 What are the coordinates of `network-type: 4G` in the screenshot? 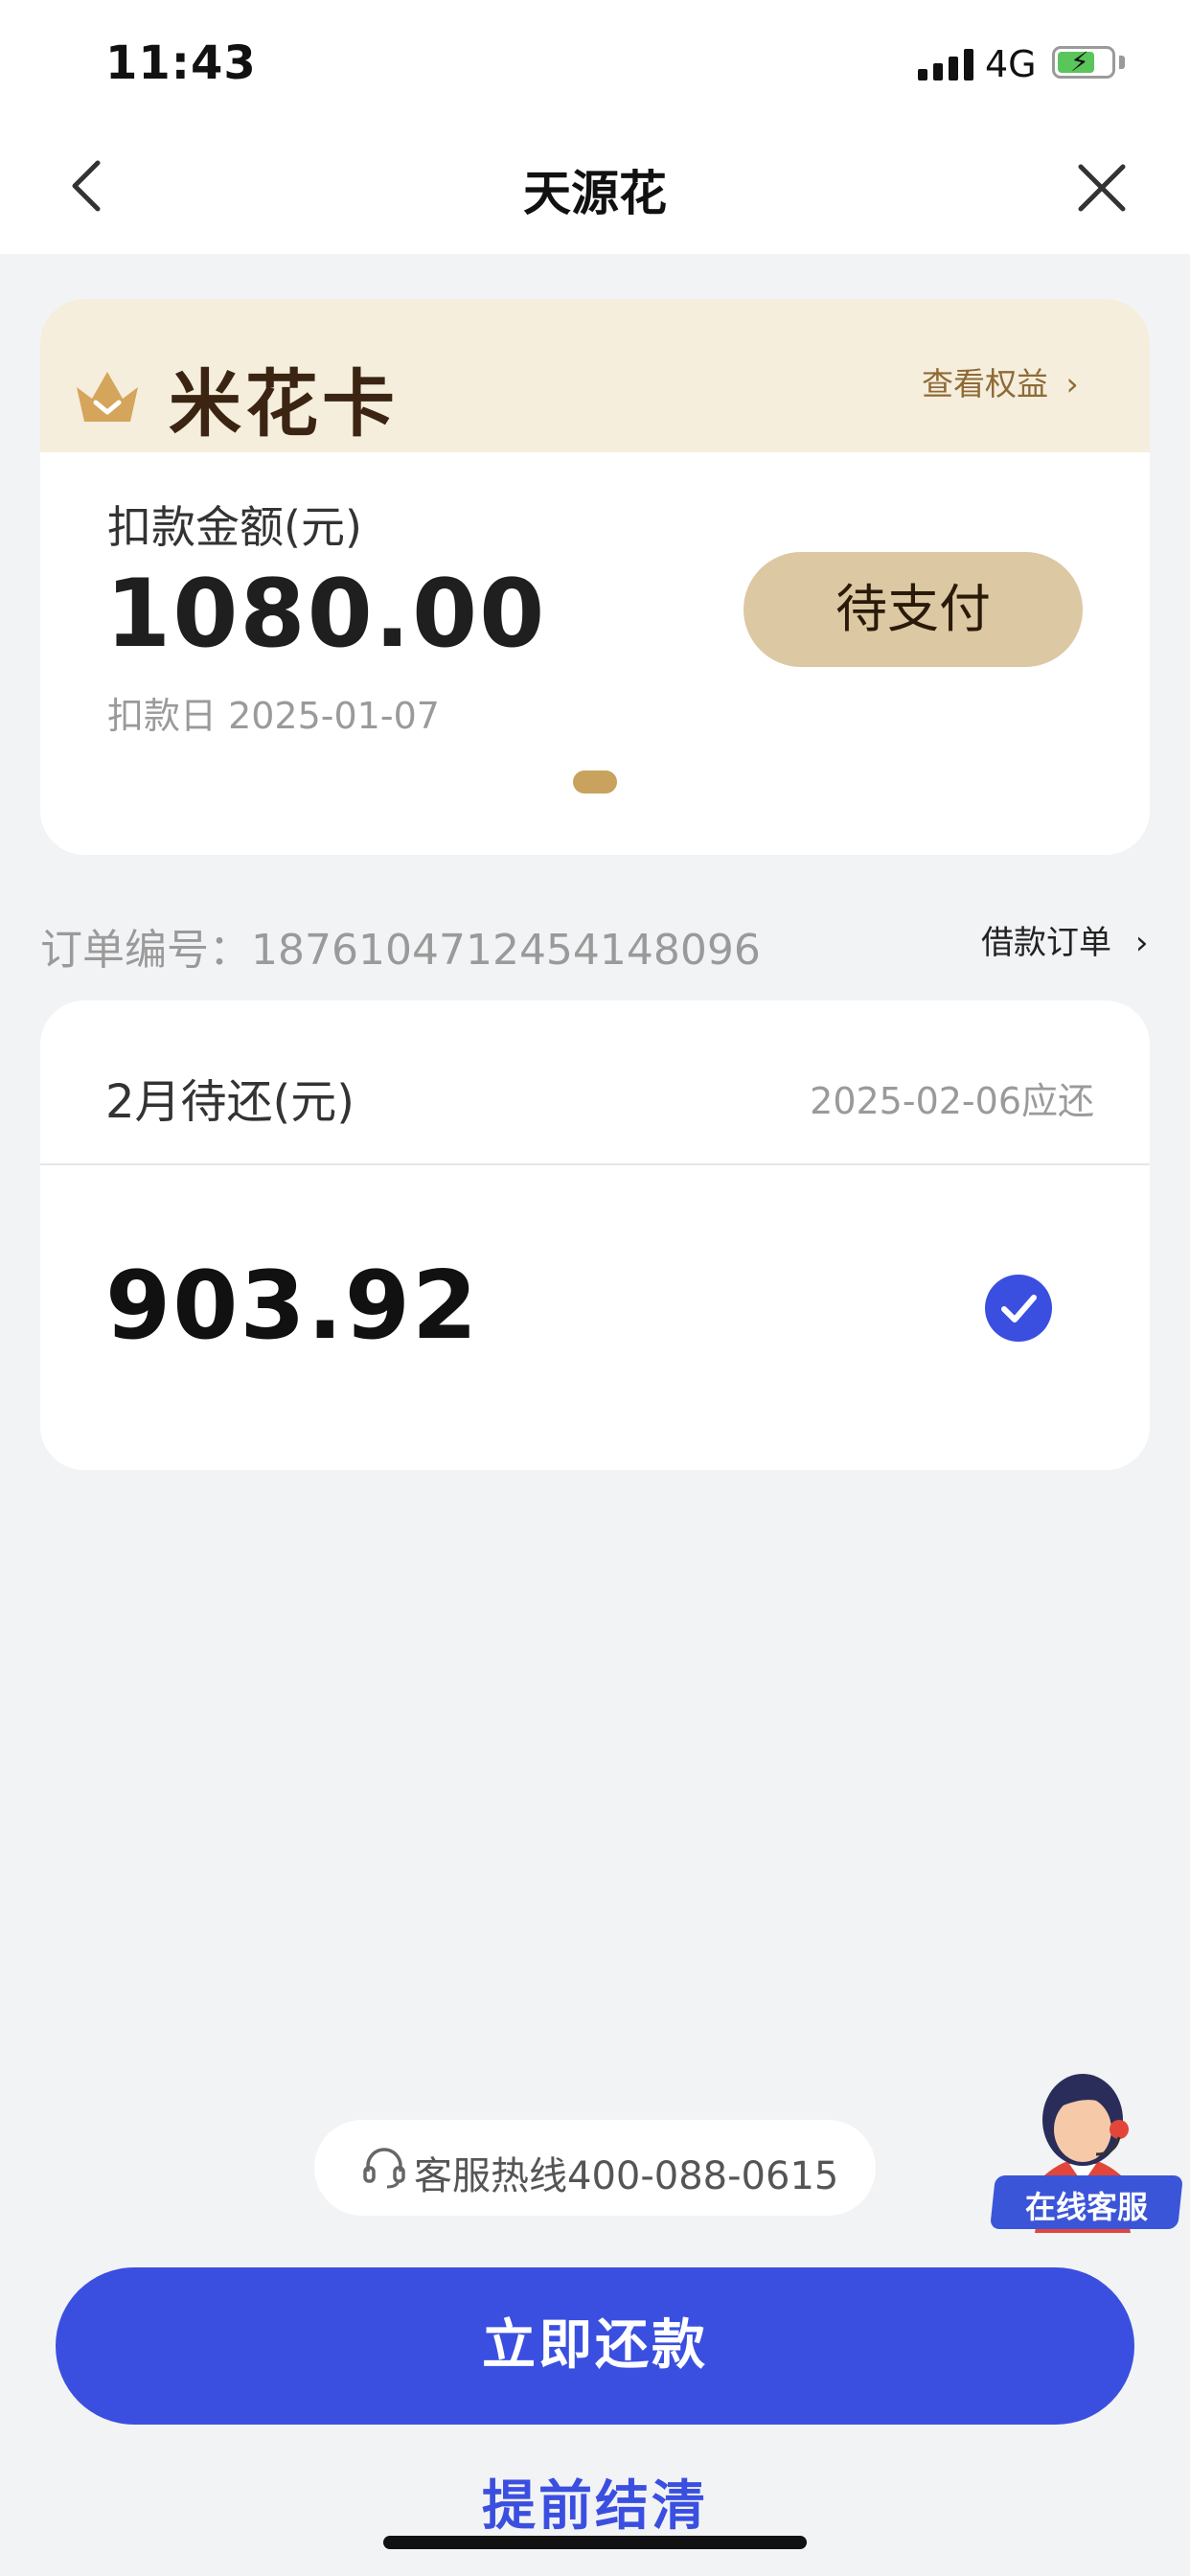 It's located at (1011, 64).